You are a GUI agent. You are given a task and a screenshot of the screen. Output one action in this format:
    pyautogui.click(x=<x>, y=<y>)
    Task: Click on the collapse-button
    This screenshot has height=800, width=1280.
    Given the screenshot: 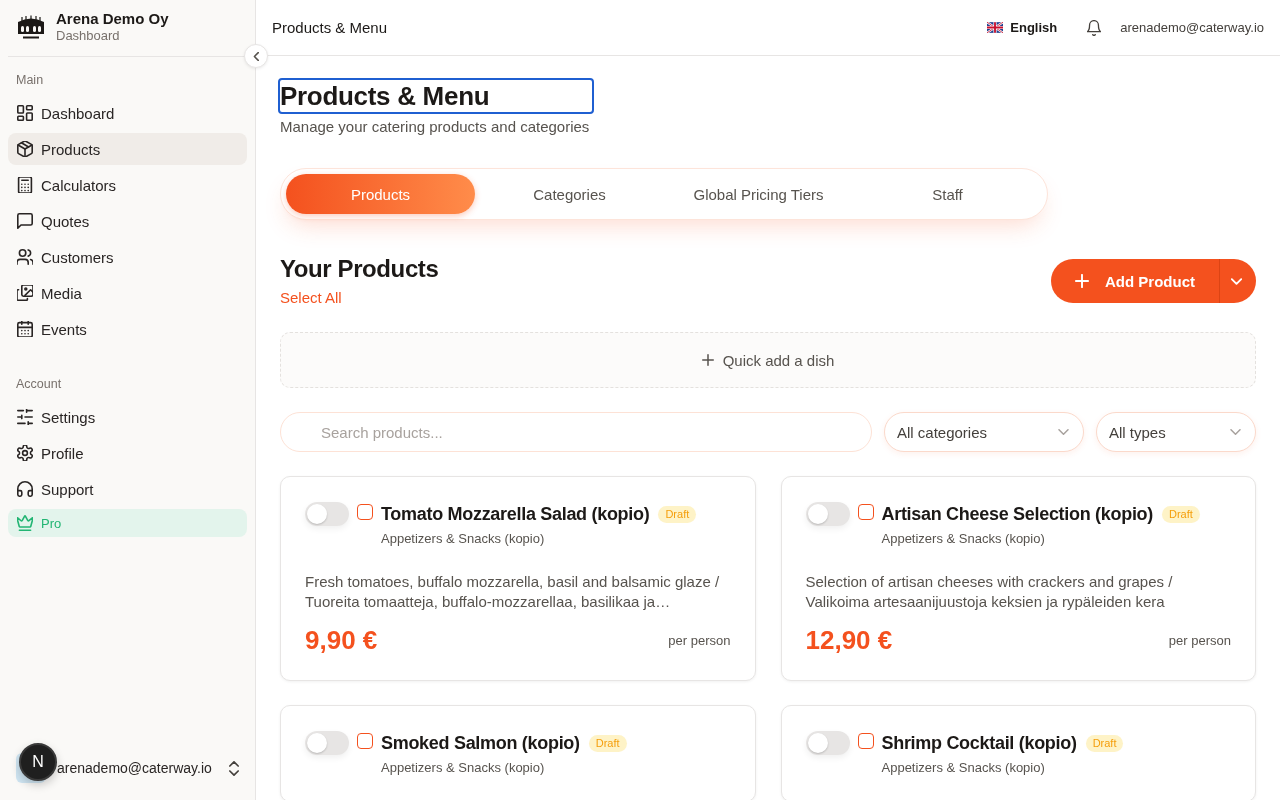 What is the action you would take?
    pyautogui.click(x=256, y=56)
    